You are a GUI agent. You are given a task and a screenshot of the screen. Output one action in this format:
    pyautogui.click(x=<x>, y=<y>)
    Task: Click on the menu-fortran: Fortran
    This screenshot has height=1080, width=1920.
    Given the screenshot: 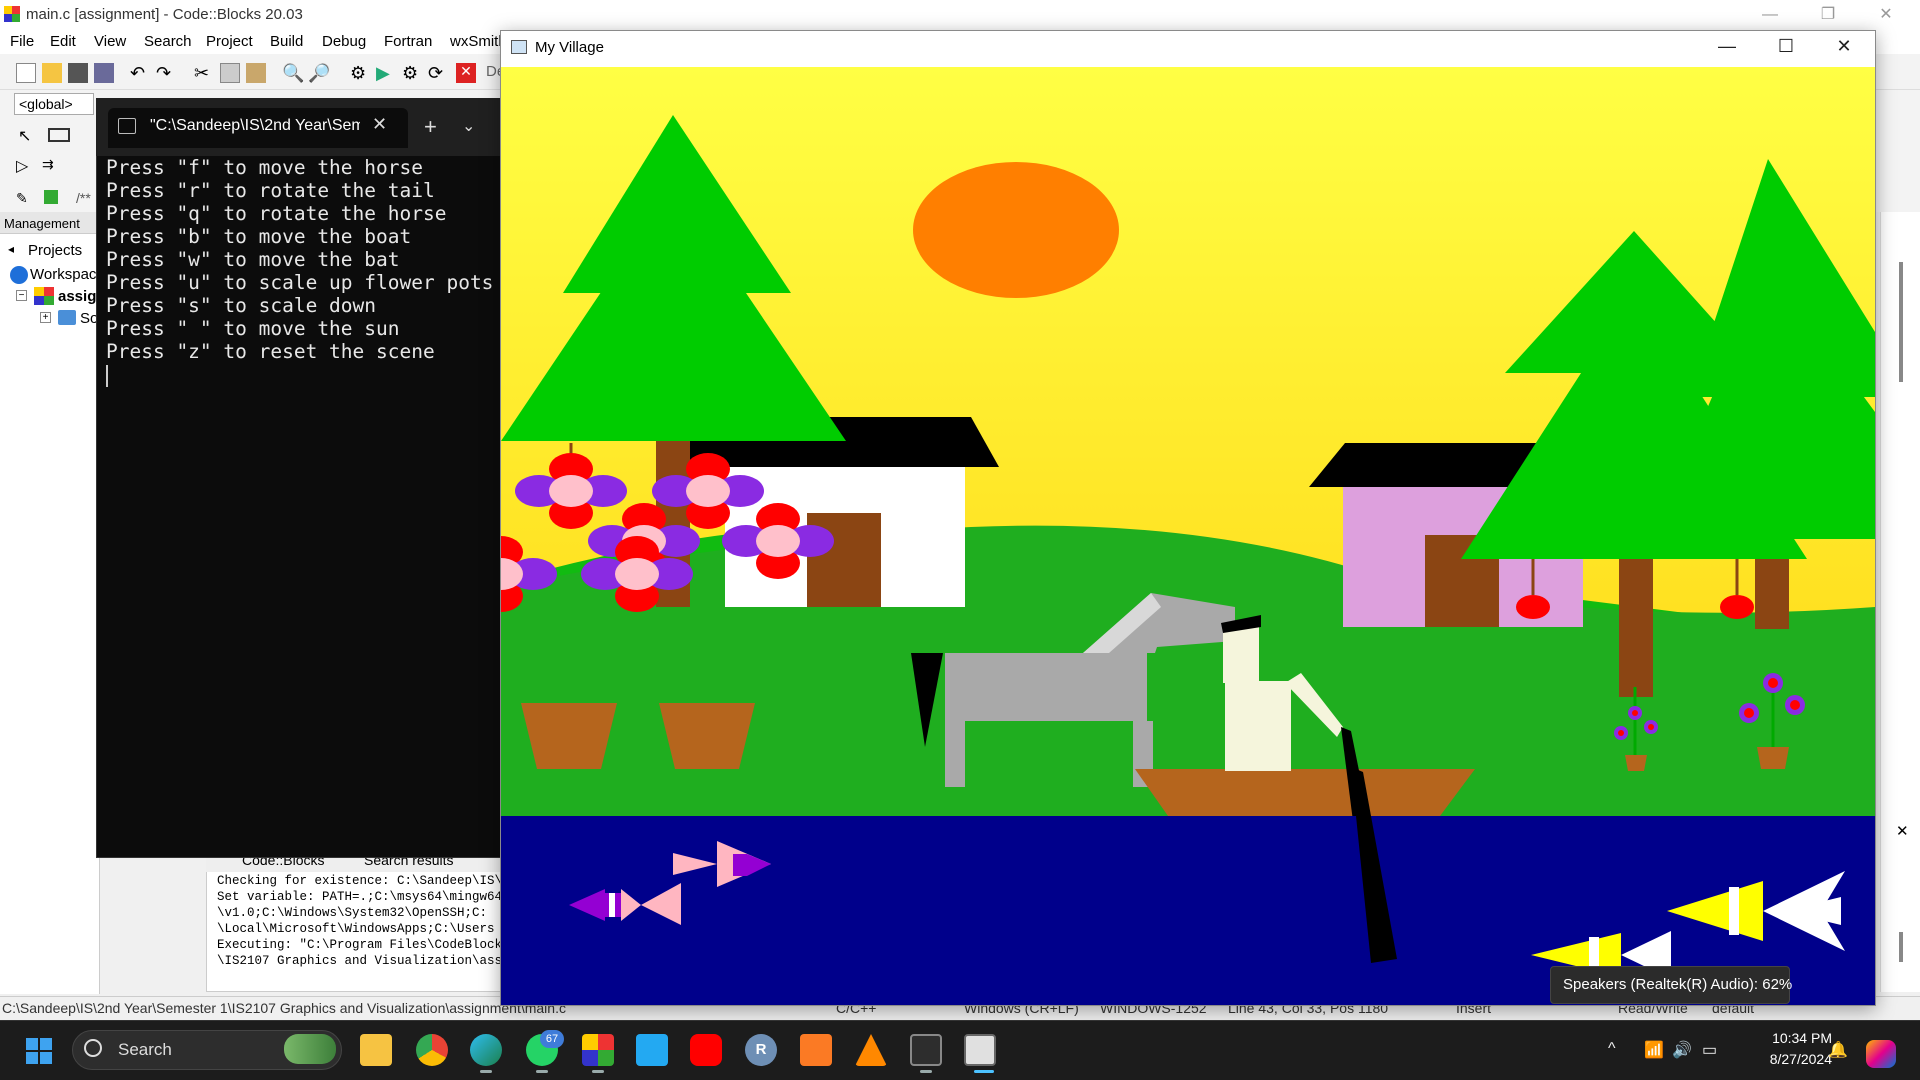 What is the action you would take?
    pyautogui.click(x=408, y=41)
    